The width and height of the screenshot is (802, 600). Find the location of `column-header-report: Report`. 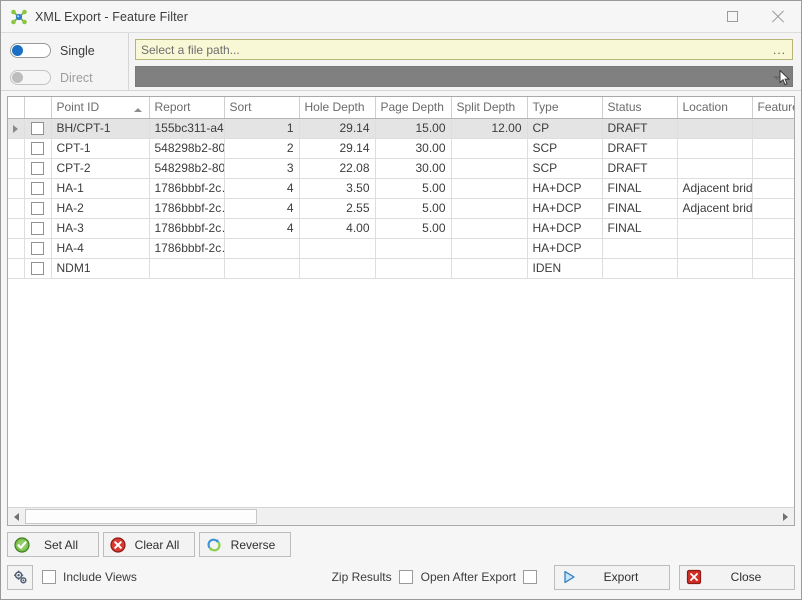

column-header-report: Report is located at coordinates (187, 108).